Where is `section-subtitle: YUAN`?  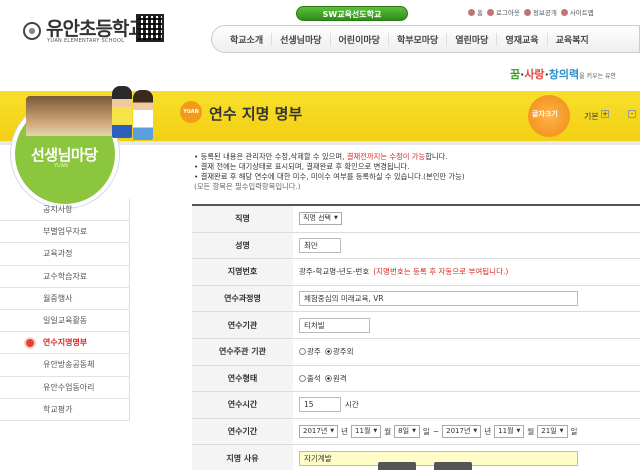
section-subtitle: YUAN is located at coordinates (61, 166).